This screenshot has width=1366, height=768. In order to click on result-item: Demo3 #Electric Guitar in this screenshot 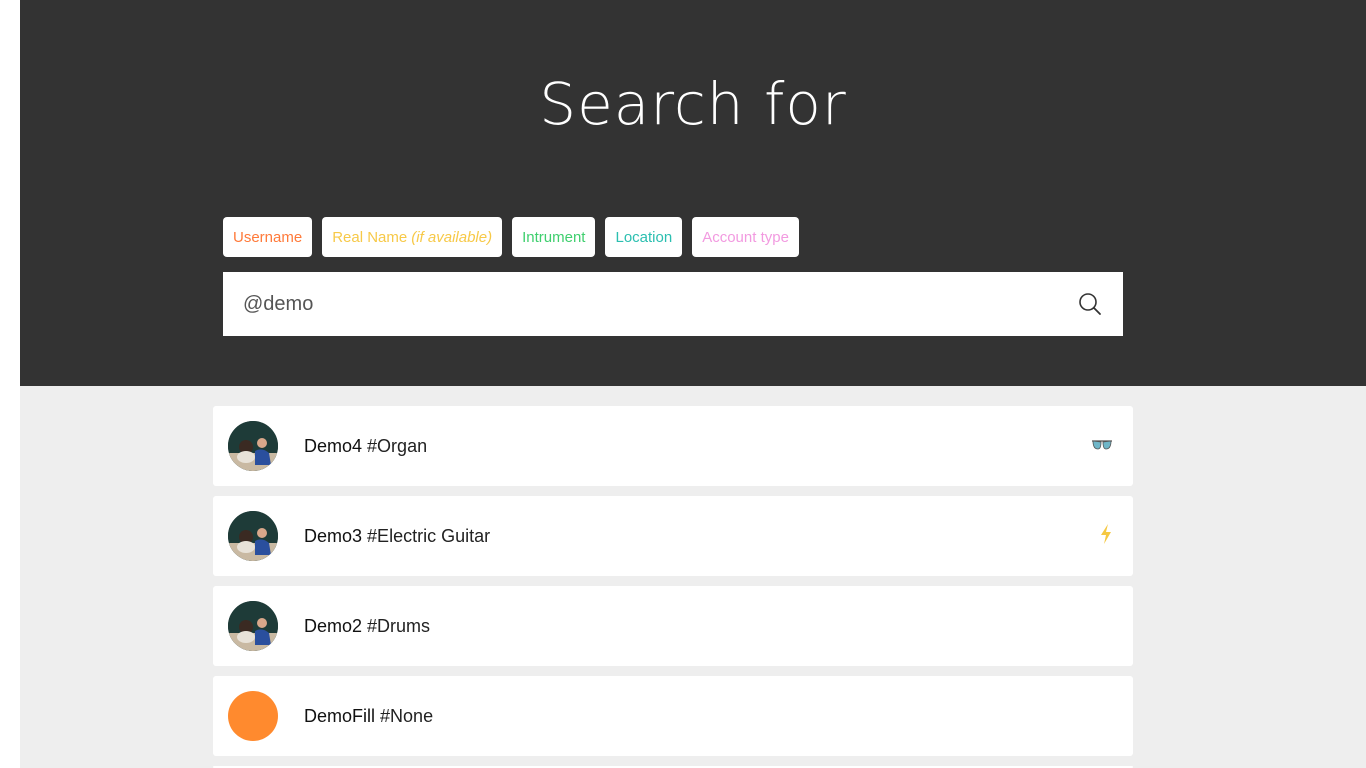, I will do `click(673, 536)`.